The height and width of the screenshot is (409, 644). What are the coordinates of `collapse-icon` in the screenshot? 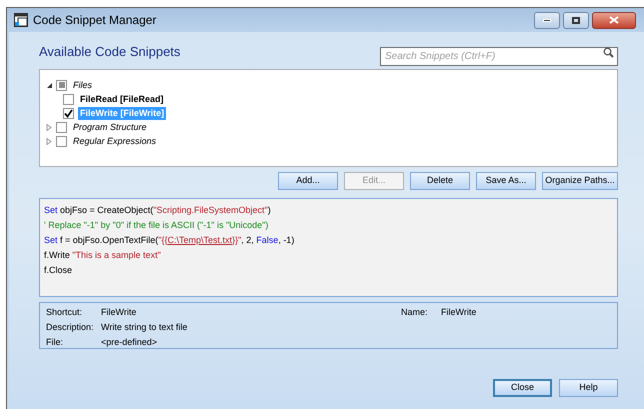 It's located at (49, 85).